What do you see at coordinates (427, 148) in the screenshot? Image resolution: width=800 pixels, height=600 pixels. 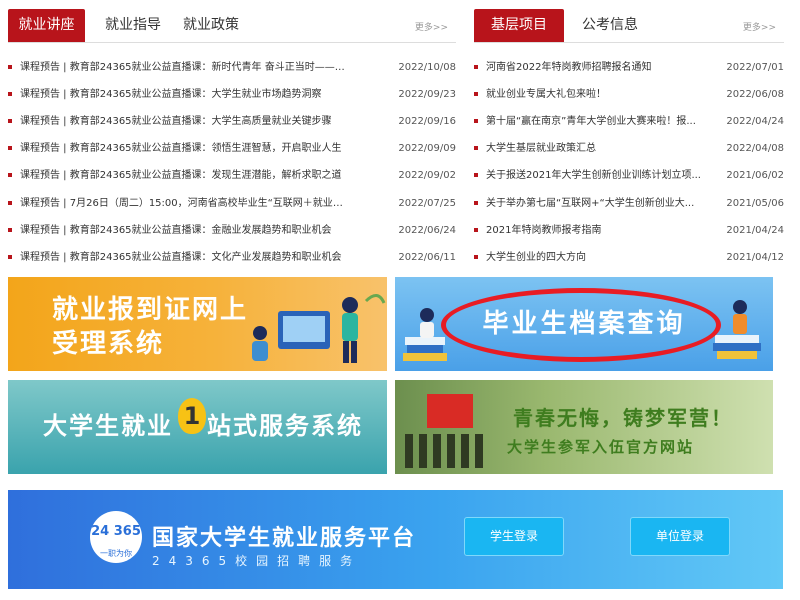 I see `news-date: 2022/09/09` at bounding box center [427, 148].